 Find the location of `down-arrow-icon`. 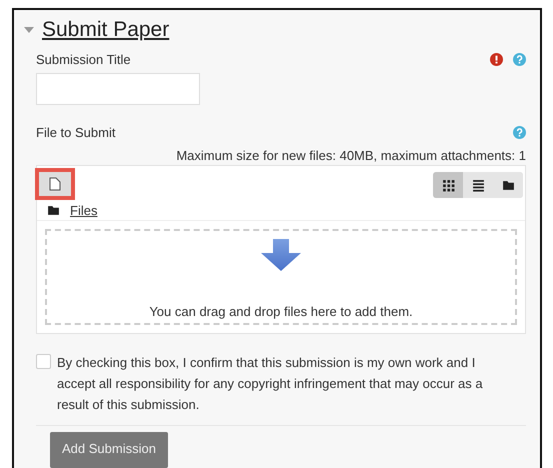

down-arrow-icon is located at coordinates (281, 255).